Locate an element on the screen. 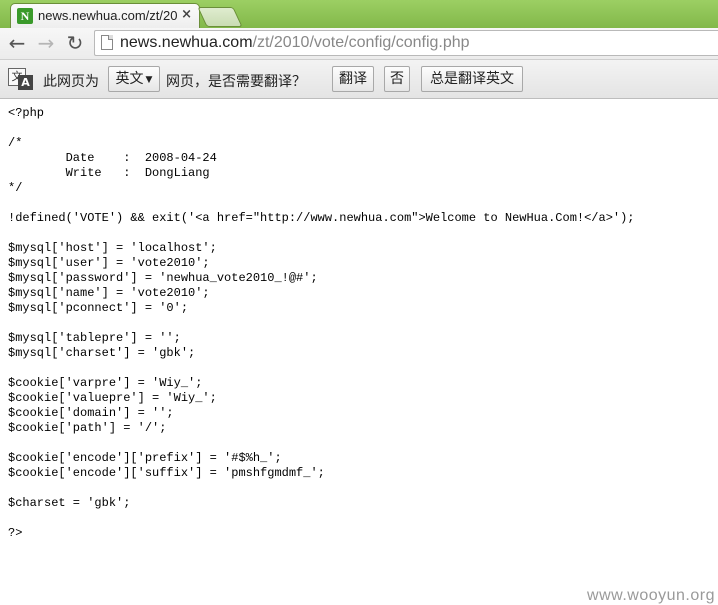  site-favicon-icon: N is located at coordinates (25, 16).